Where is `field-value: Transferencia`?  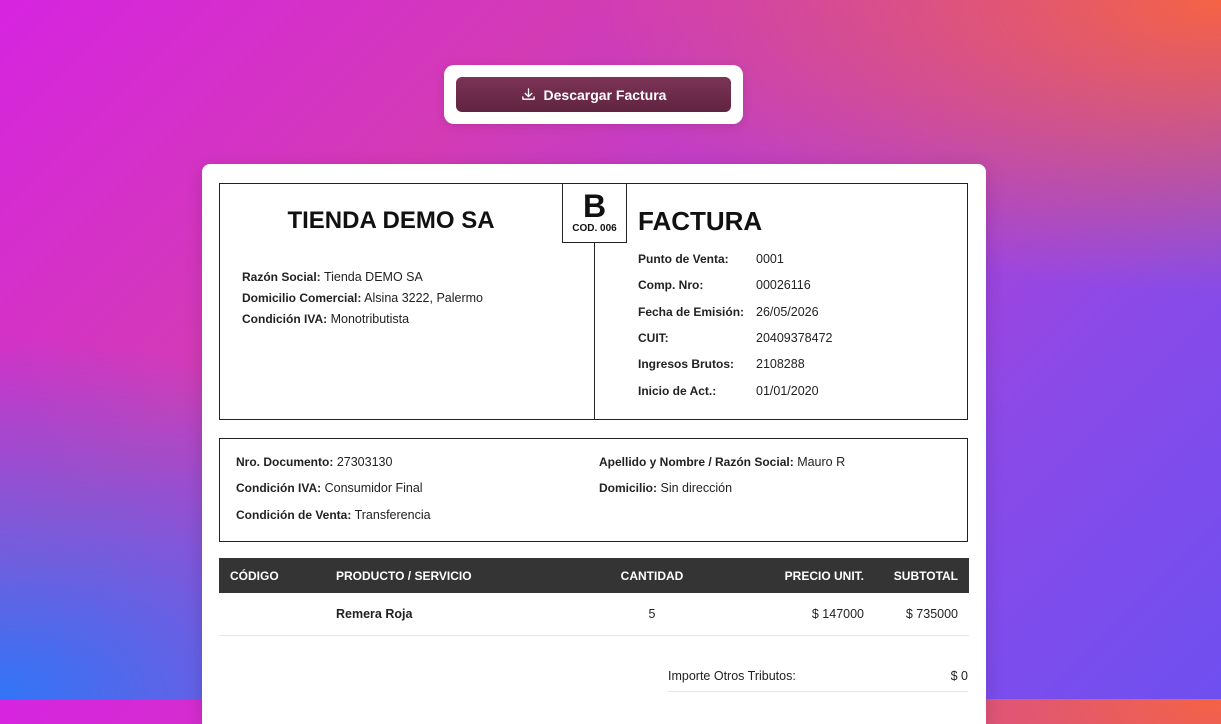 field-value: Transferencia is located at coordinates (392, 514).